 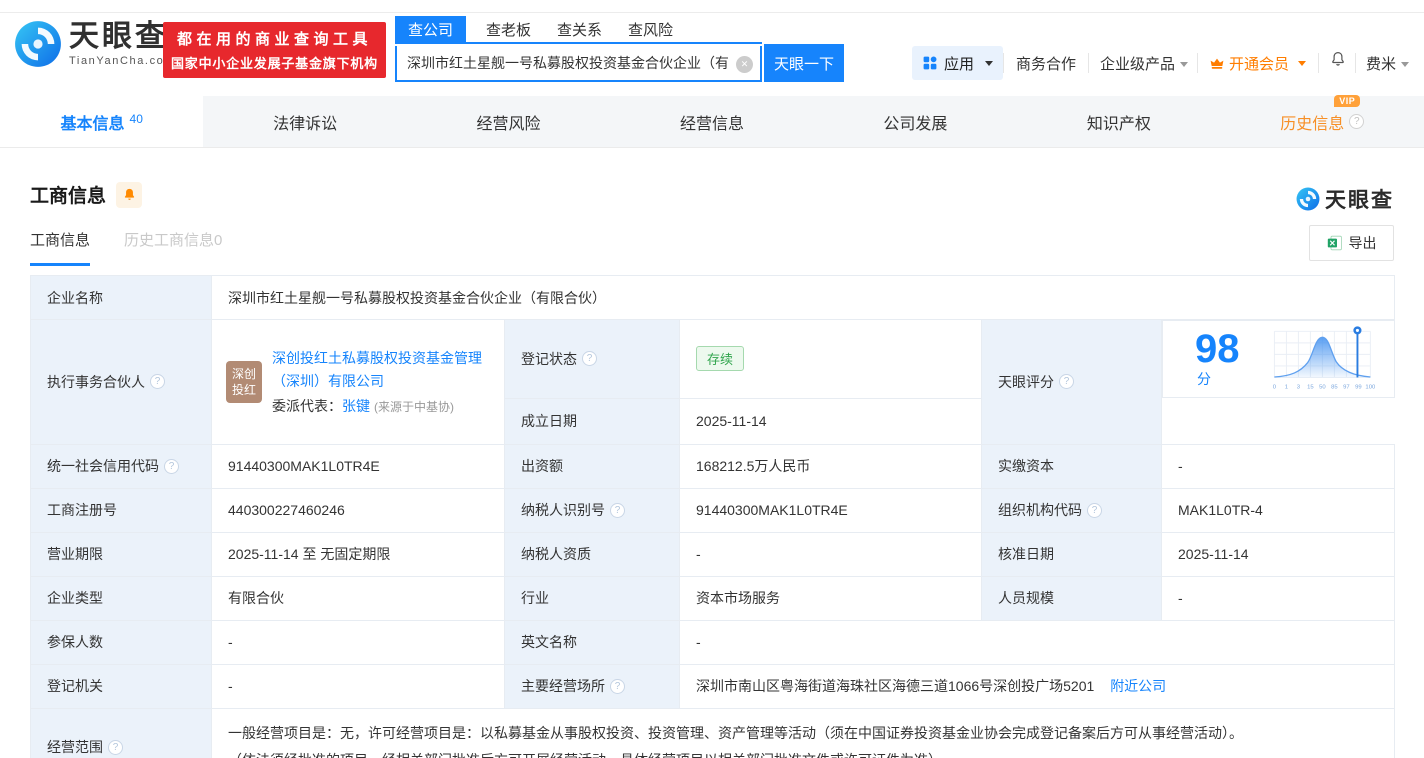 I want to click on search-button: 天眼一下, so click(x=804, y=63).